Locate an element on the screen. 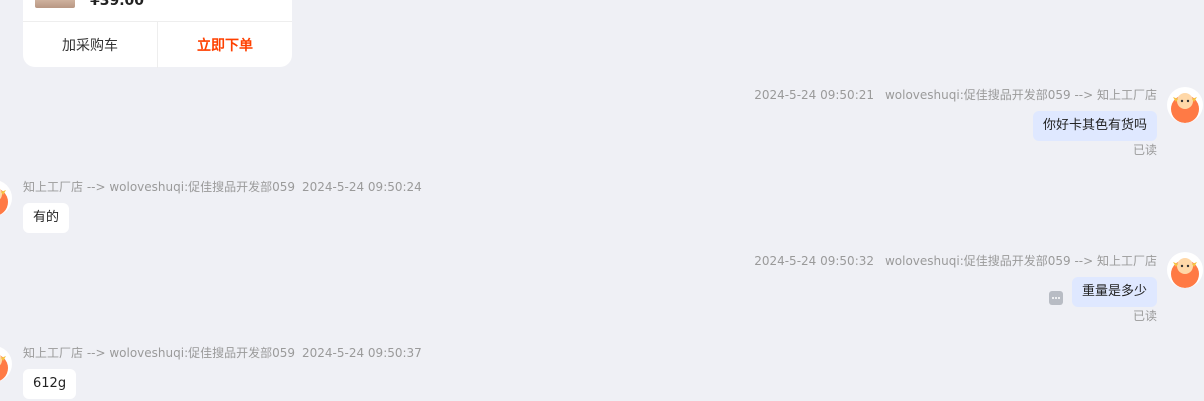 This screenshot has width=1204, height=401. message-bubble: 有的 is located at coordinates (46, 218).